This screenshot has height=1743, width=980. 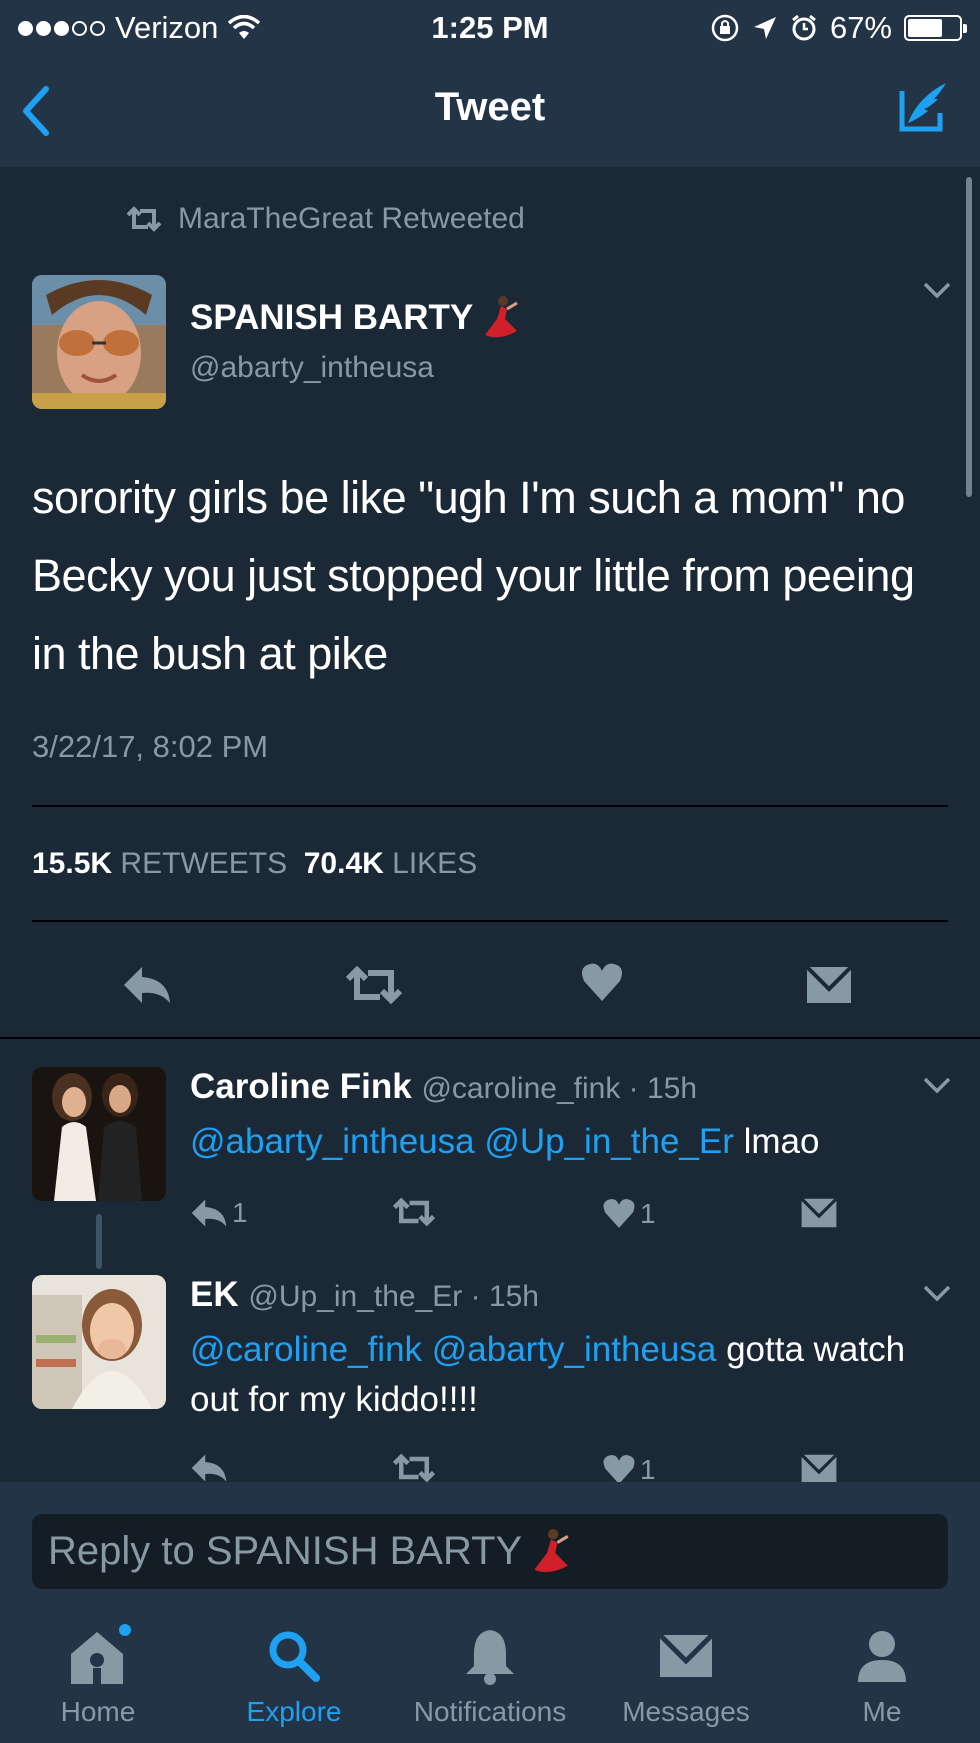 I want to click on tab-label: Home, so click(x=98, y=1711).